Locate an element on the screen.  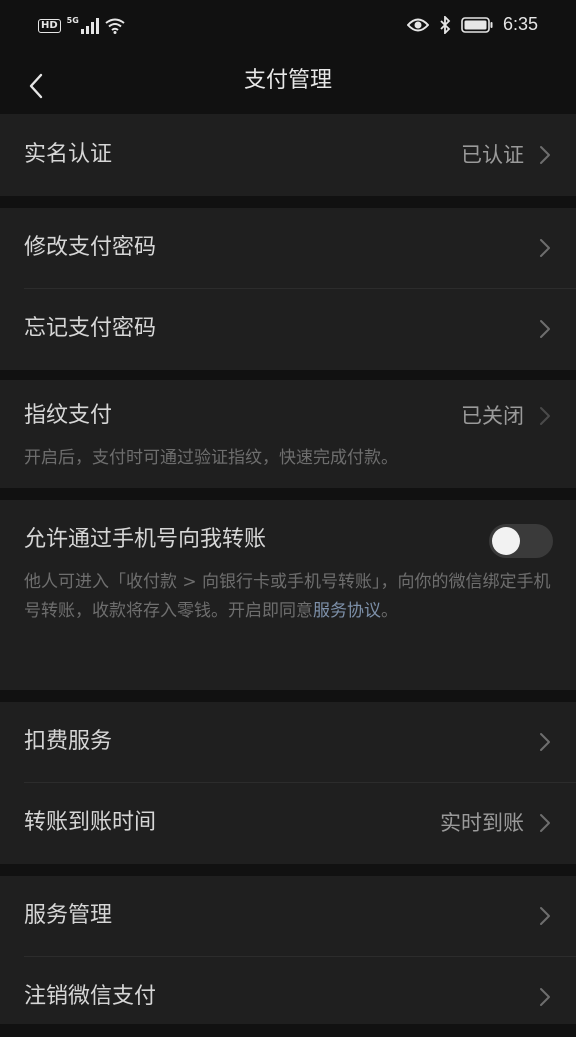
status-bar: HD 5G 6:35 is located at coordinates (288, 28).